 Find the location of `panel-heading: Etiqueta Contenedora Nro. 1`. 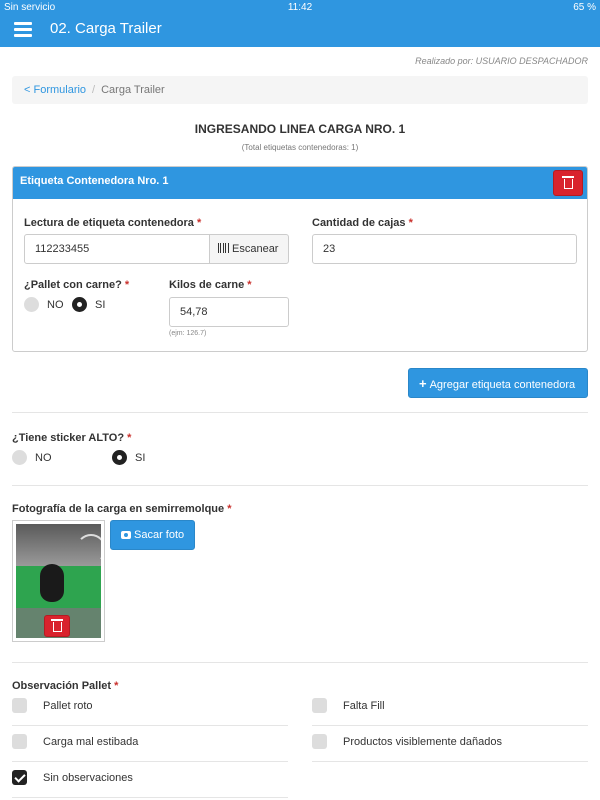

panel-heading: Etiqueta Contenedora Nro. 1 is located at coordinates (300, 183).